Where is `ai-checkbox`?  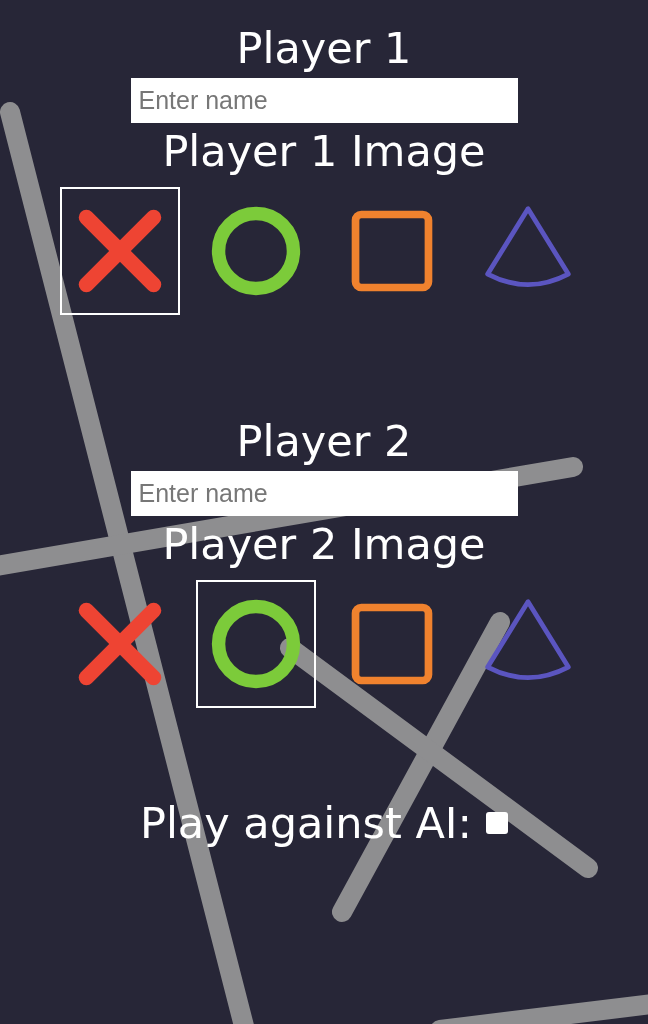
ai-checkbox is located at coordinates (497, 823).